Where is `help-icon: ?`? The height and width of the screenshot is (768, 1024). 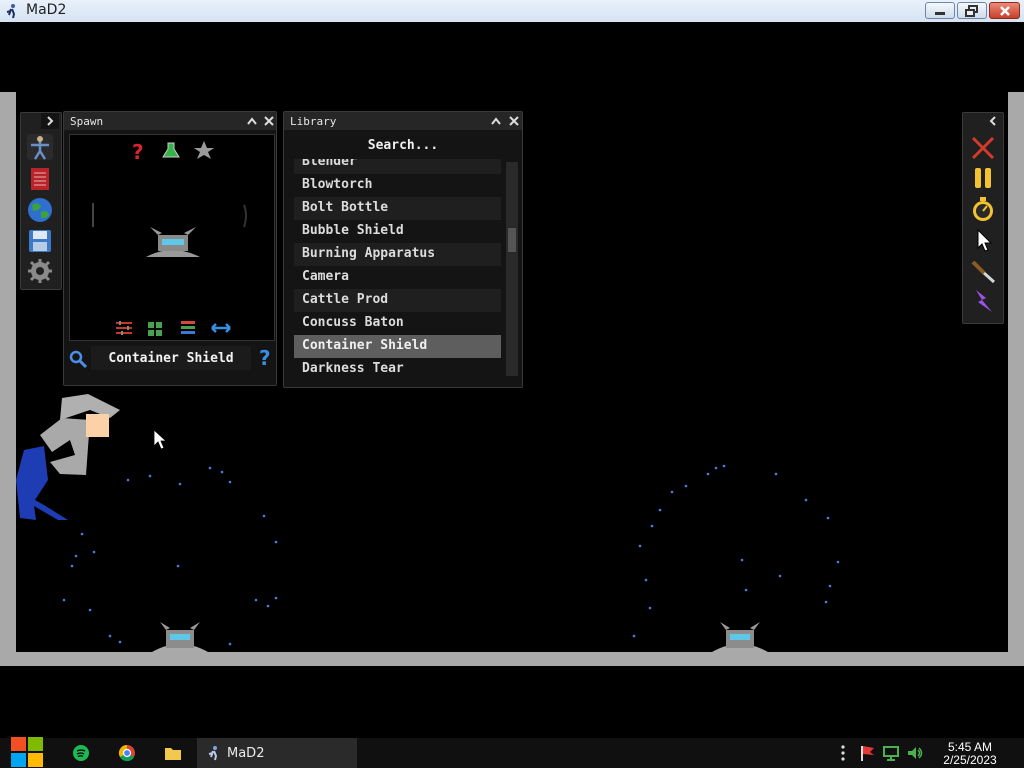 help-icon: ? is located at coordinates (265, 358).